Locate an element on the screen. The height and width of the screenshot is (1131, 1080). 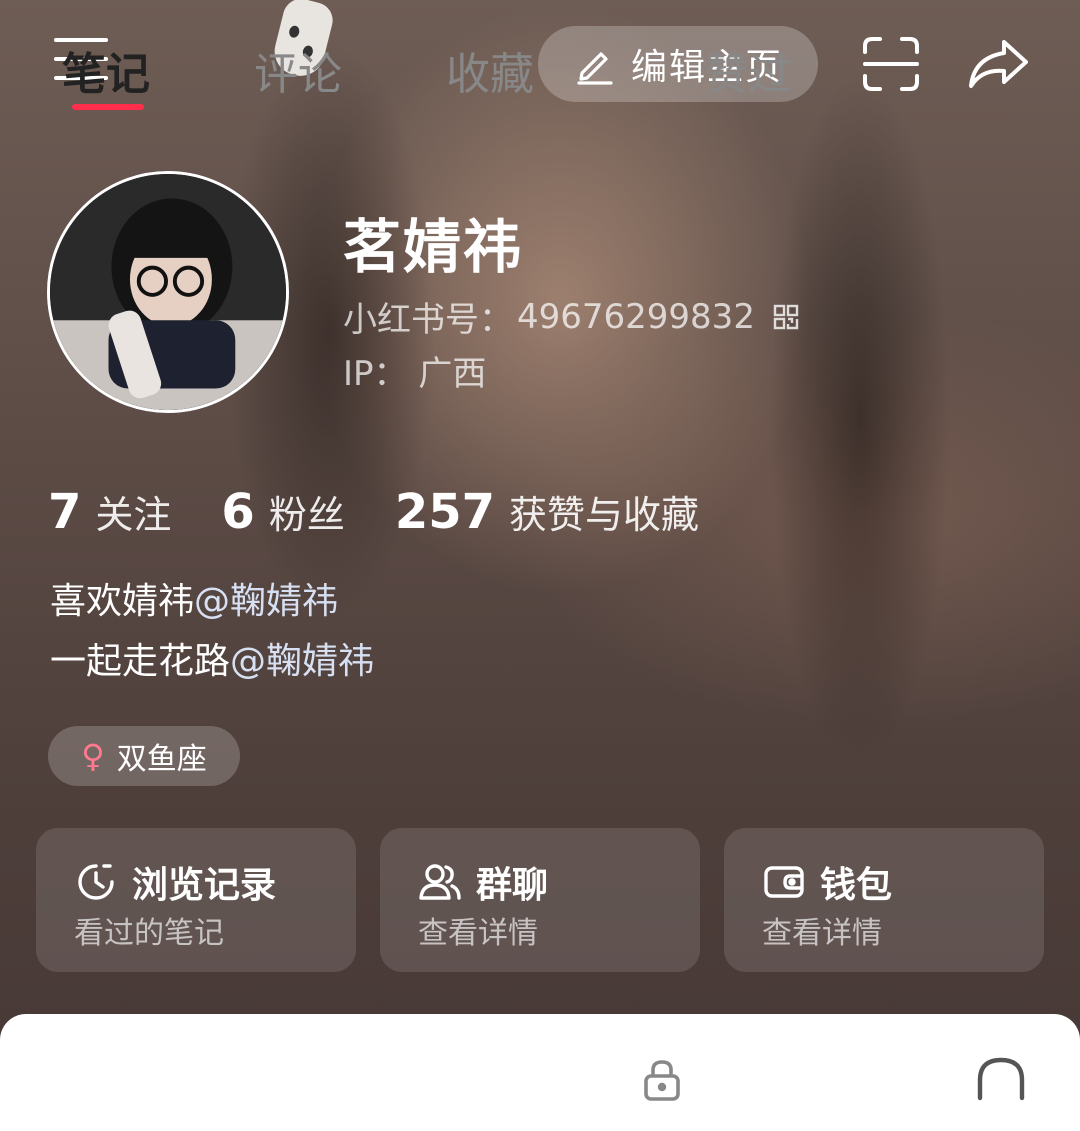
card-title: 群聊 is located at coordinates (512, 885).